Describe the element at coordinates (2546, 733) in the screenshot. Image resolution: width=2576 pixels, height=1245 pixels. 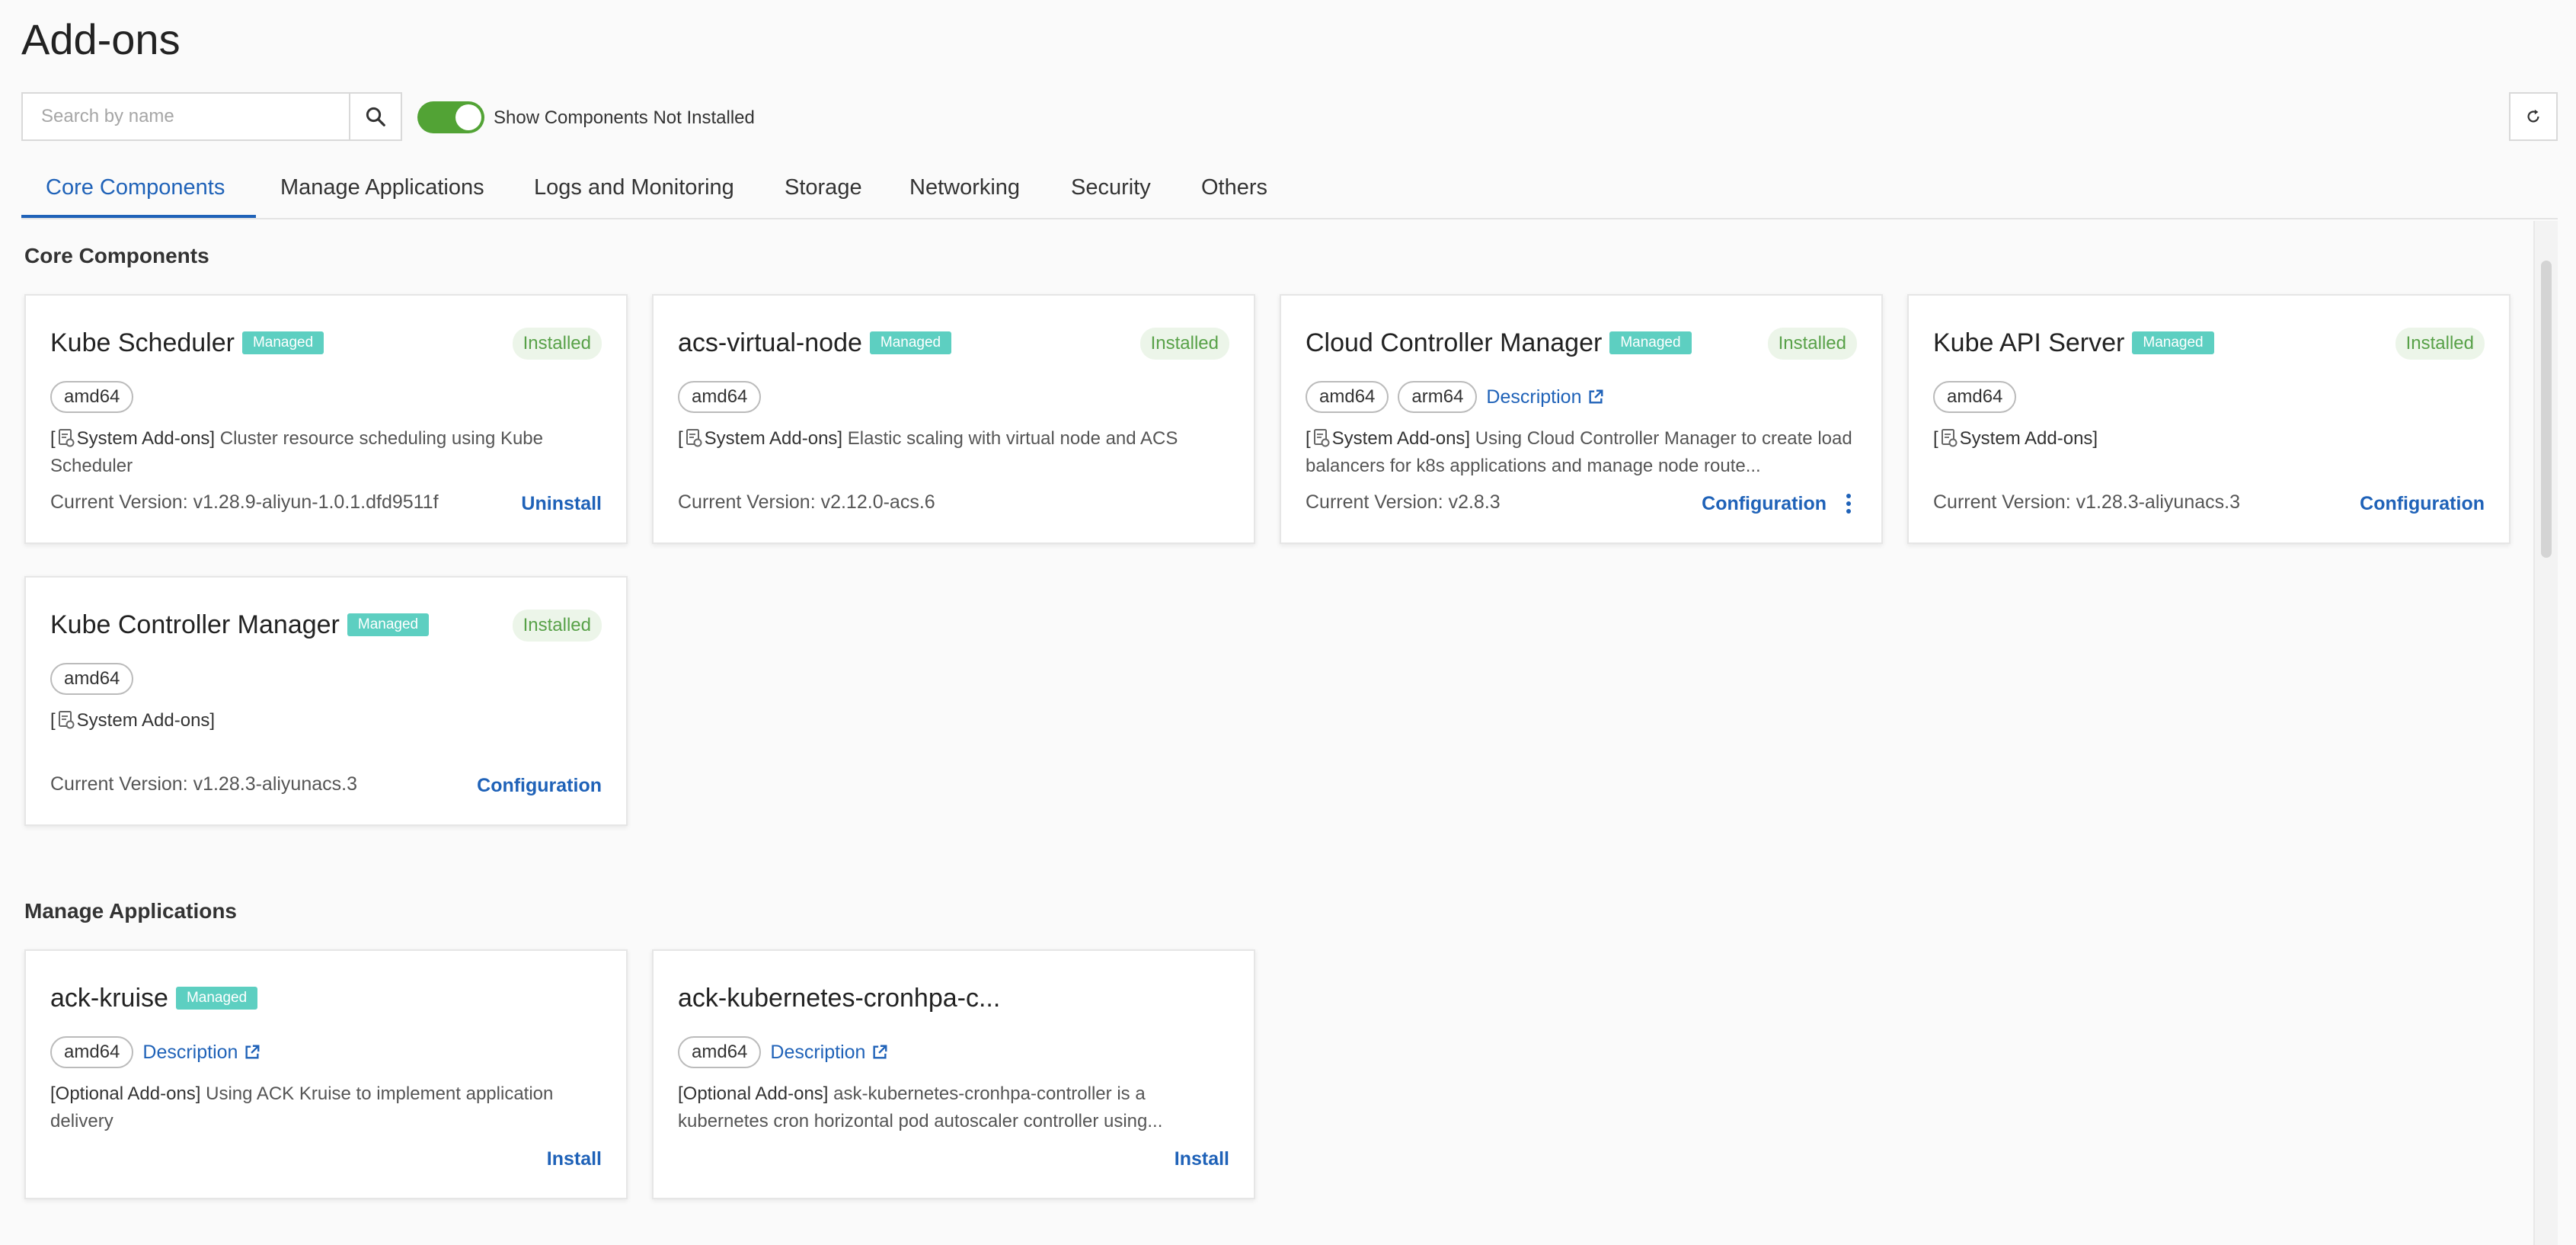
I see `scrollbar` at that location.